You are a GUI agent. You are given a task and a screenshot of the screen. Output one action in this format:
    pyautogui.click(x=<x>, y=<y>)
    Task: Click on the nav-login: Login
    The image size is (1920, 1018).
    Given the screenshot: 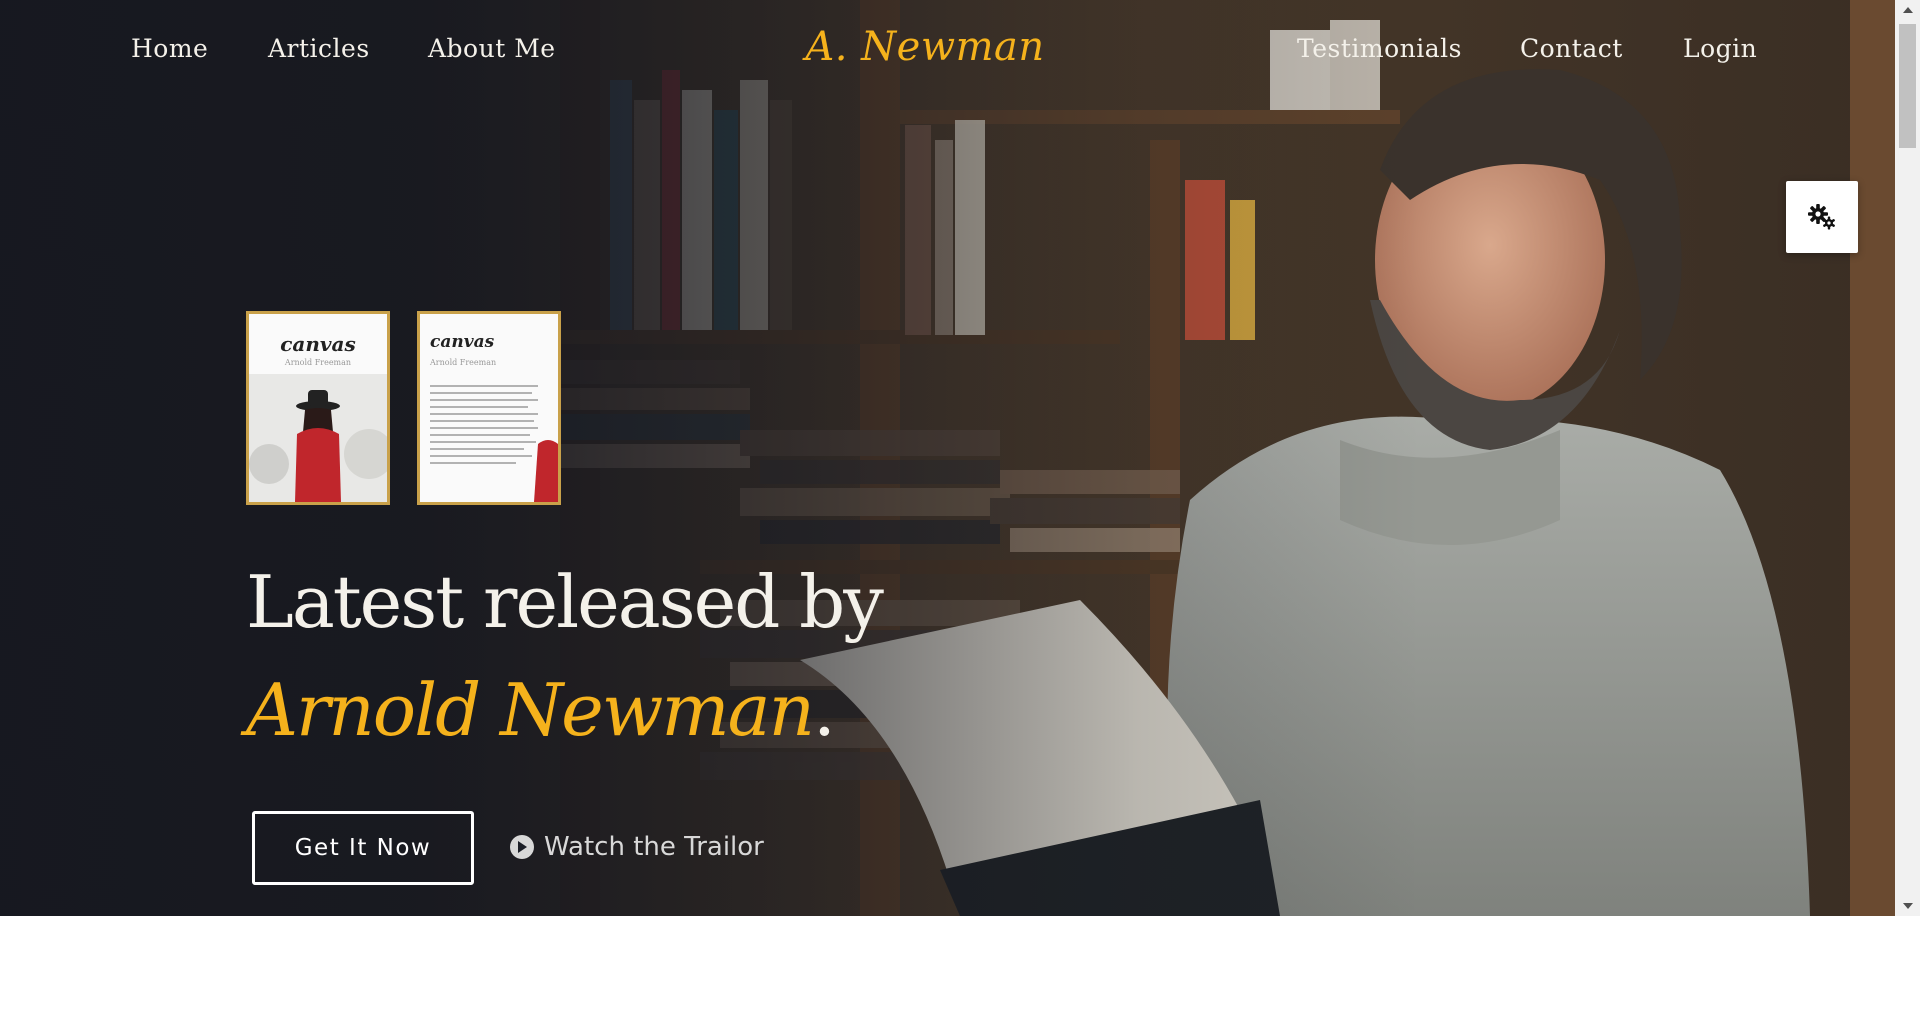 What is the action you would take?
    pyautogui.click(x=1720, y=48)
    